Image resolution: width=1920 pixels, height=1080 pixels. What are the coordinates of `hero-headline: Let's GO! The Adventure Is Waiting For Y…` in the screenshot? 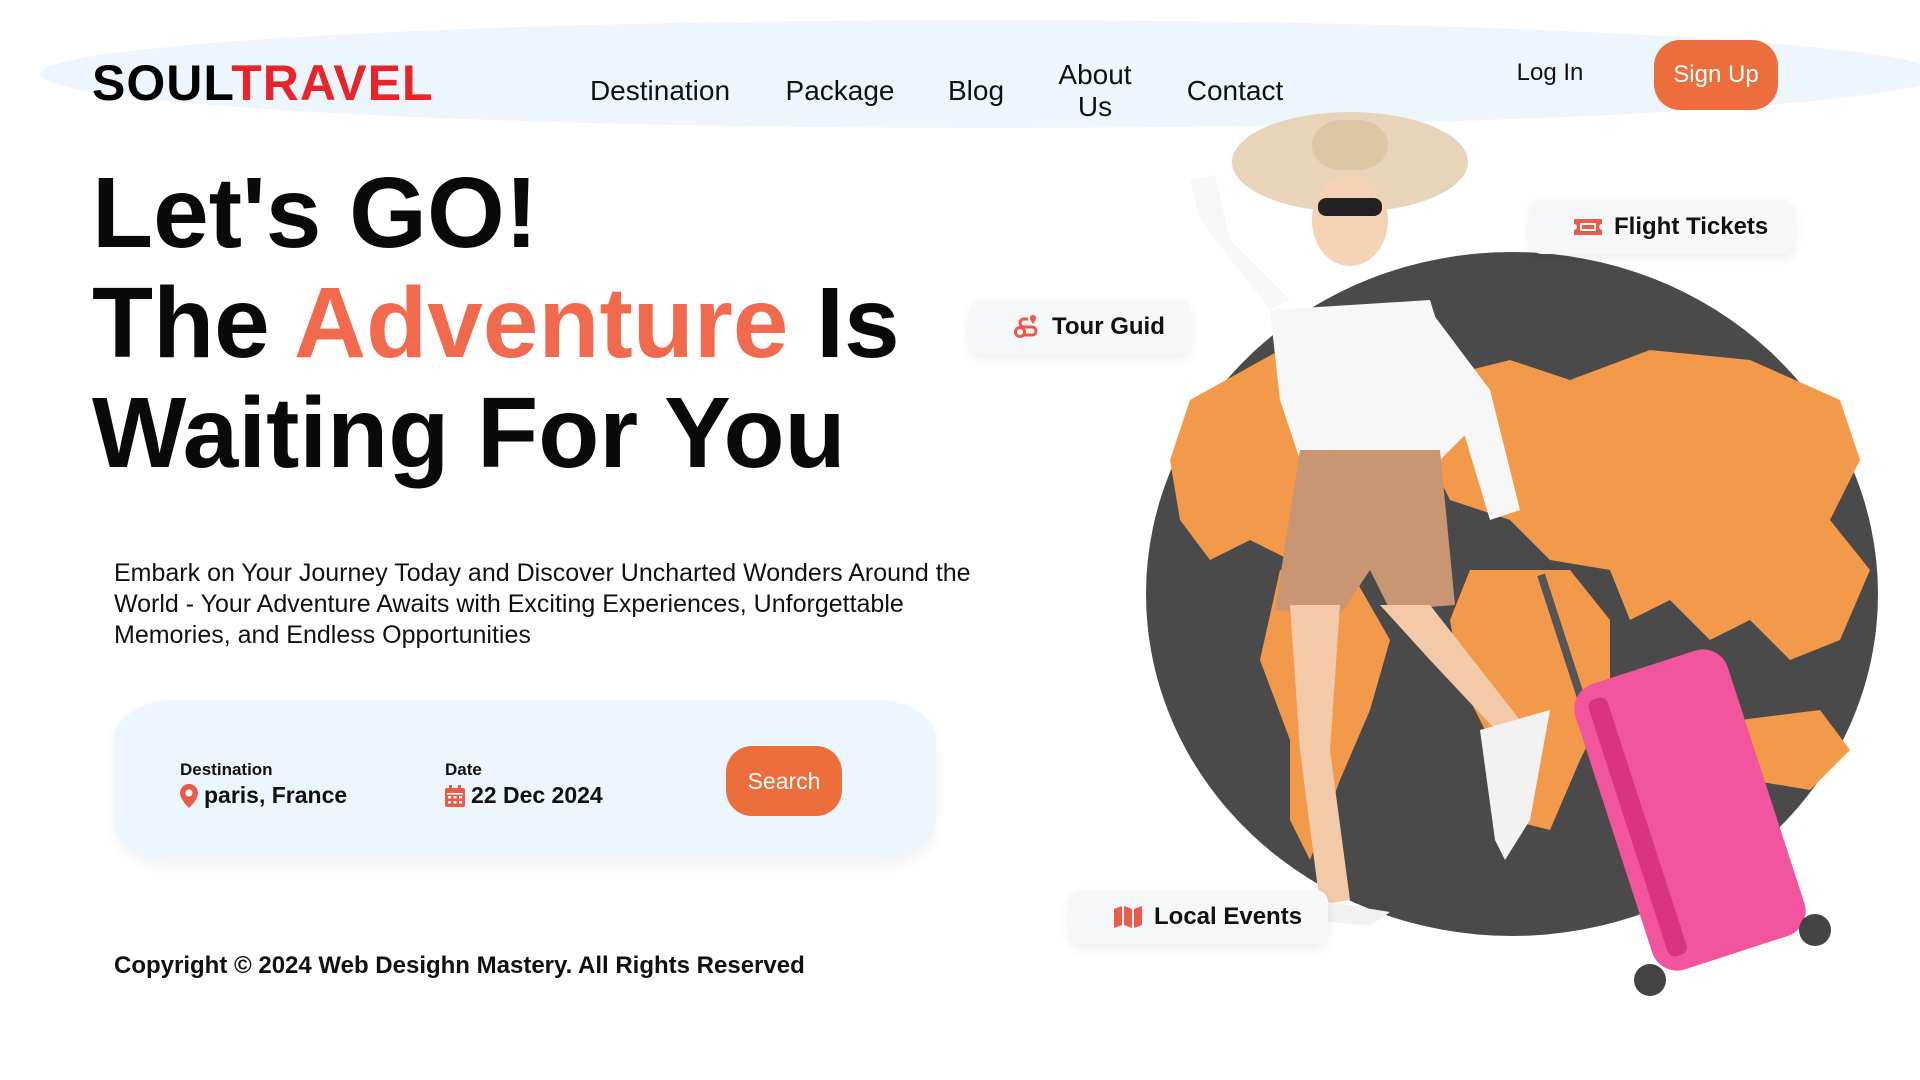 It's located at (542, 323).